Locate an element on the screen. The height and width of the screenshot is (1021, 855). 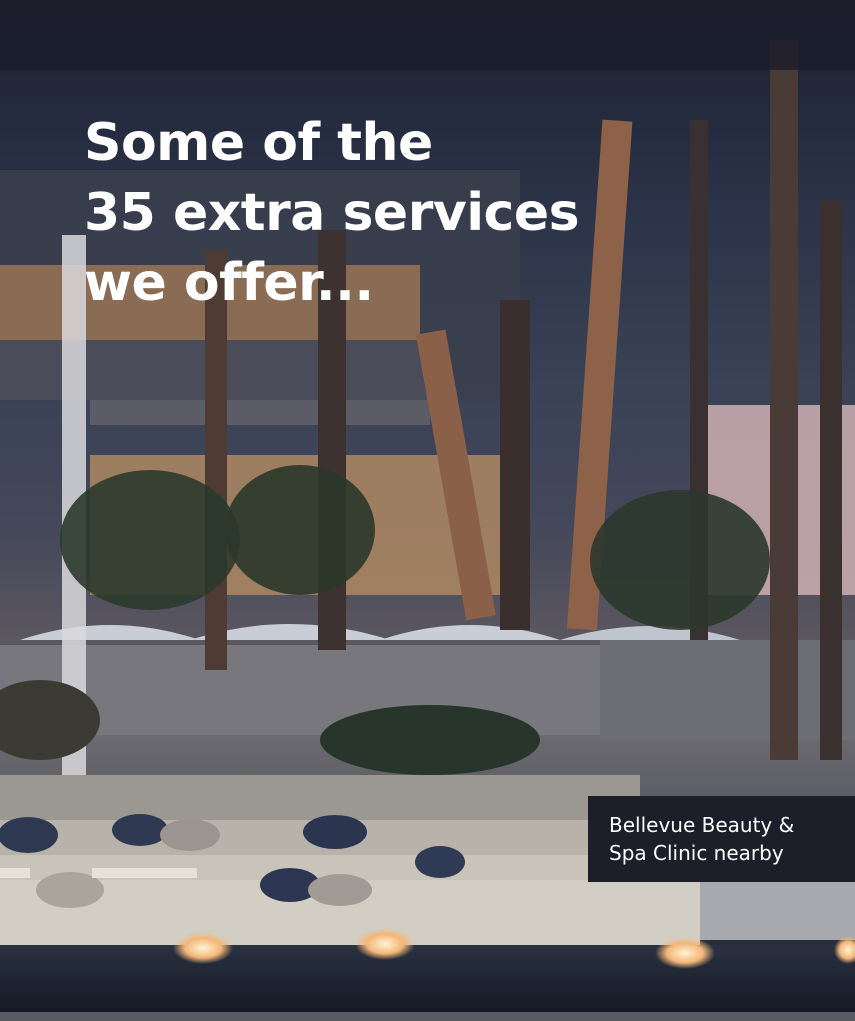
headline-line-2: 35 extra services is located at coordinates (332, 213).